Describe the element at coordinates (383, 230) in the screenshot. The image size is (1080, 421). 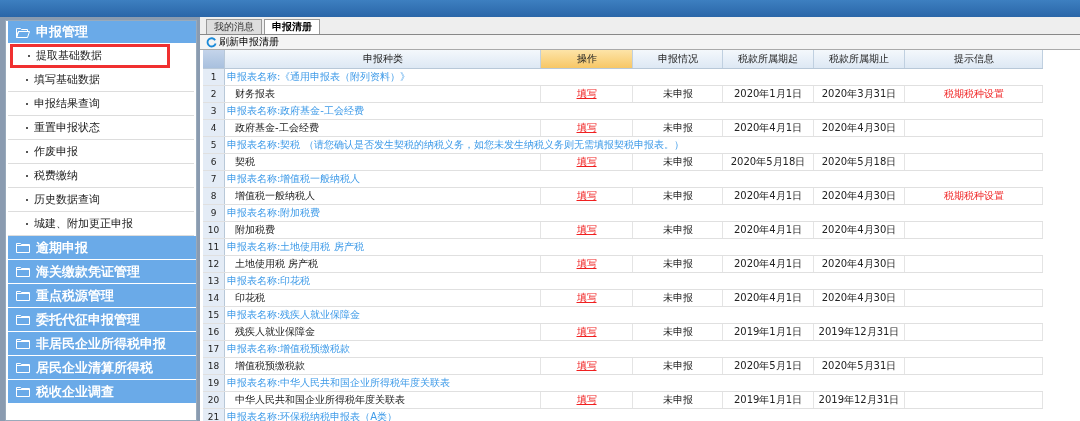
I see `table-cell: 附加税费` at that location.